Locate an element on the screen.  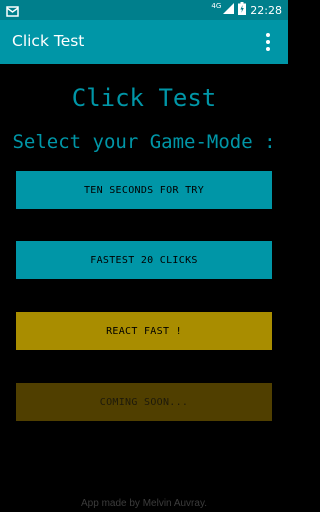
app-bar: Click Test is located at coordinates (144, 42).